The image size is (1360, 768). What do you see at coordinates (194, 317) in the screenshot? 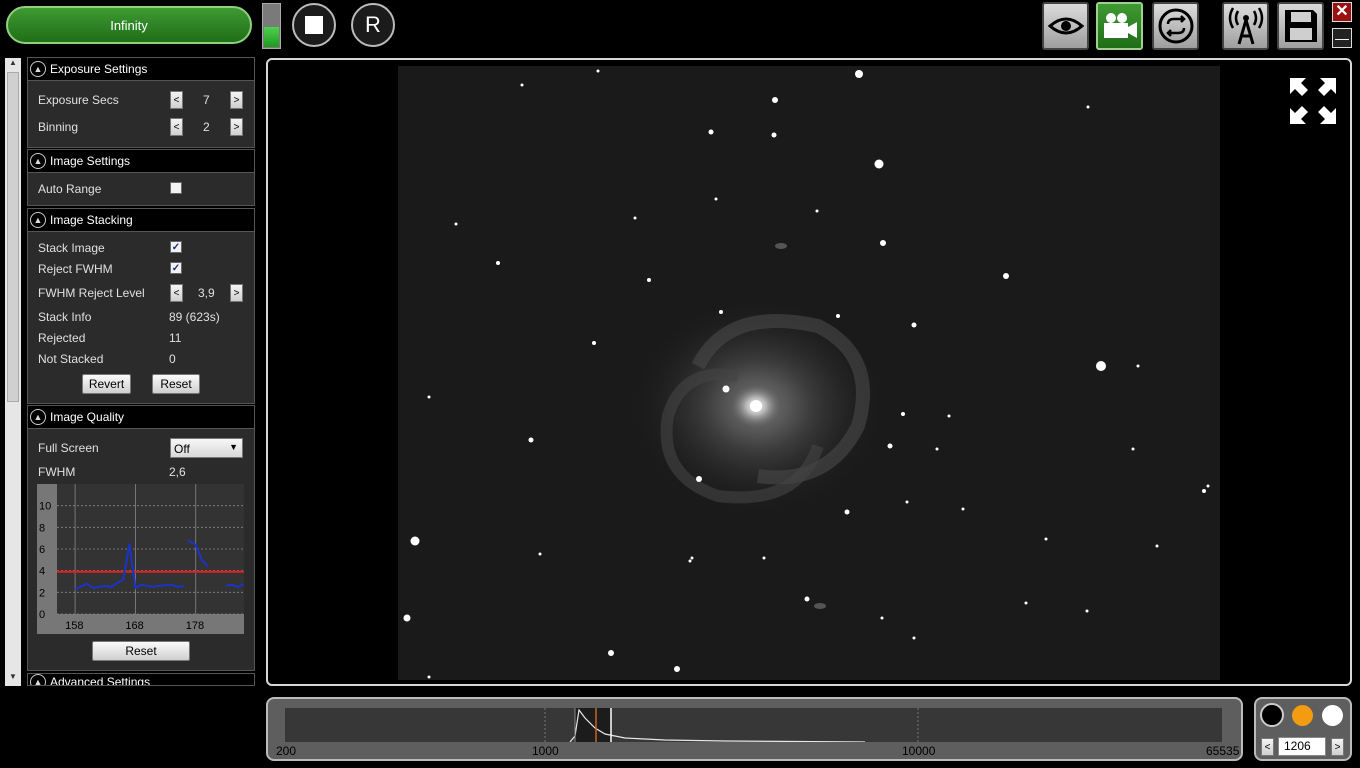
I see `stack-info-value: 89 (623s)` at bounding box center [194, 317].